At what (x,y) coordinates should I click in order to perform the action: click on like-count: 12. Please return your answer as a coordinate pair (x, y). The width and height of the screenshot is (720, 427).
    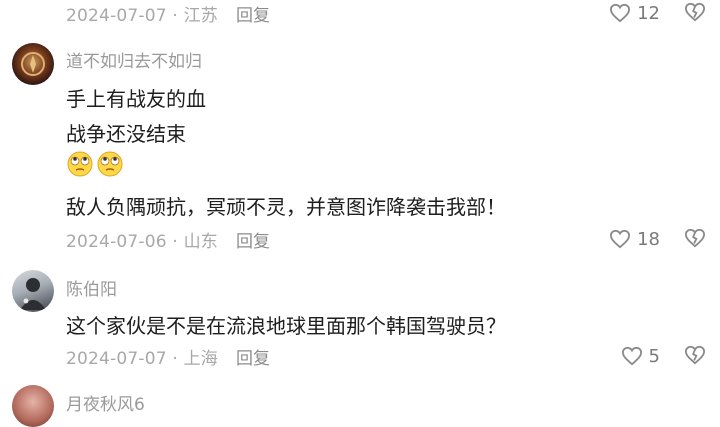
    Looking at the image, I should click on (648, 13).